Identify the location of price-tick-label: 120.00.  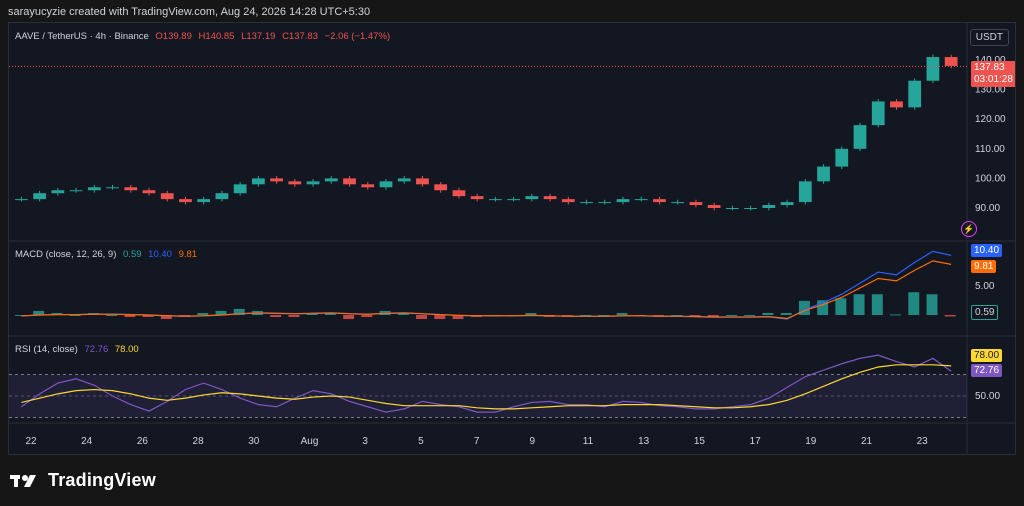
(990, 119).